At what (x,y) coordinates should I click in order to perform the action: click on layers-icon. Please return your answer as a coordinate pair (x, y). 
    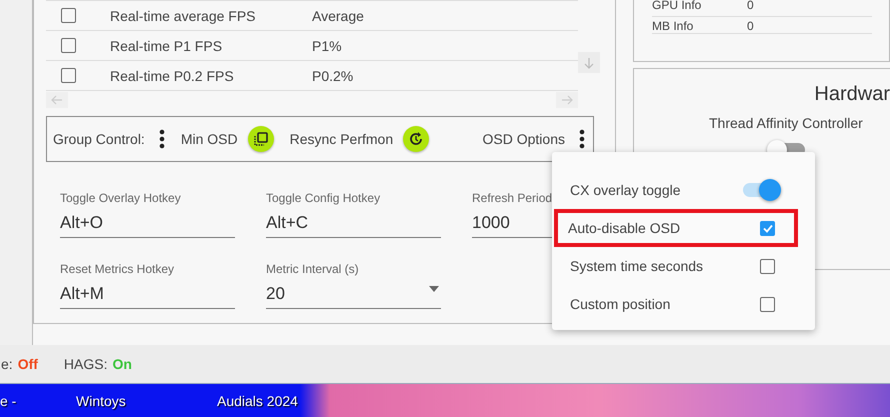
    Looking at the image, I should click on (261, 139).